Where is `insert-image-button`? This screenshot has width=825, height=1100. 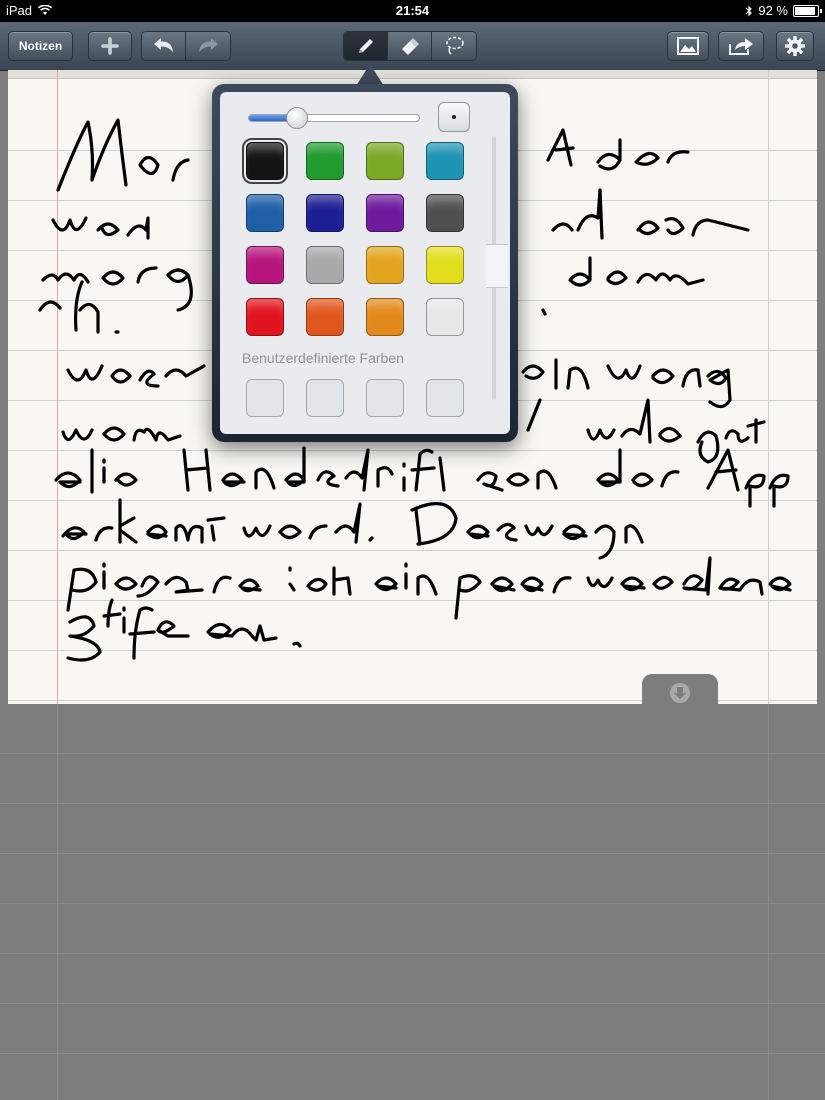
insert-image-button is located at coordinates (688, 46).